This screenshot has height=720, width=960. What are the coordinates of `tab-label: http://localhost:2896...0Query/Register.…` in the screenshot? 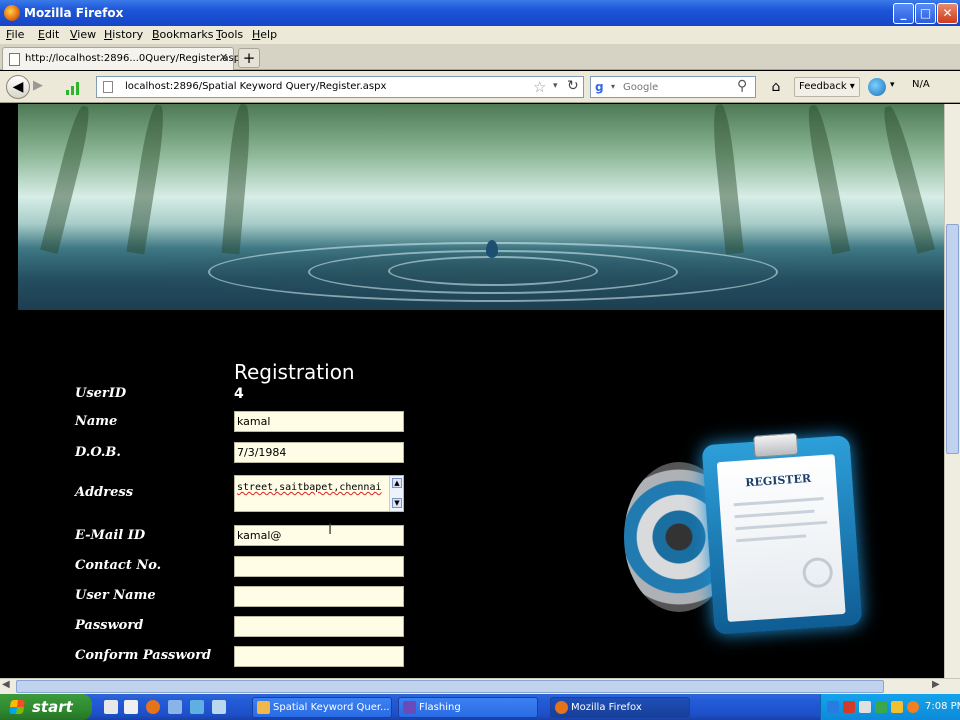 It's located at (136, 58).